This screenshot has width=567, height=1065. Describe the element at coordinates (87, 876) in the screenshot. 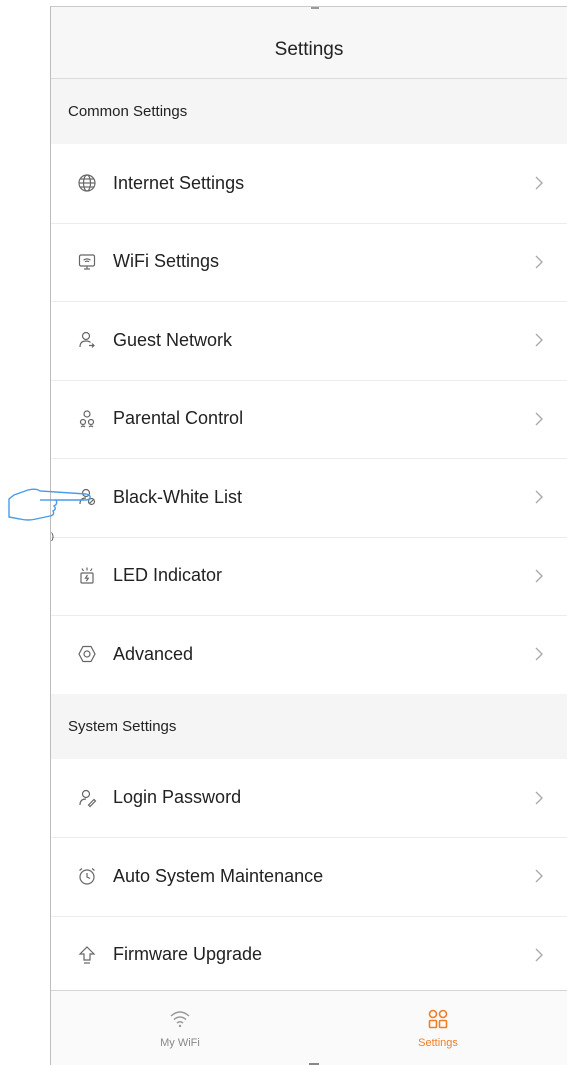

I see `alarm-clock-icon` at that location.